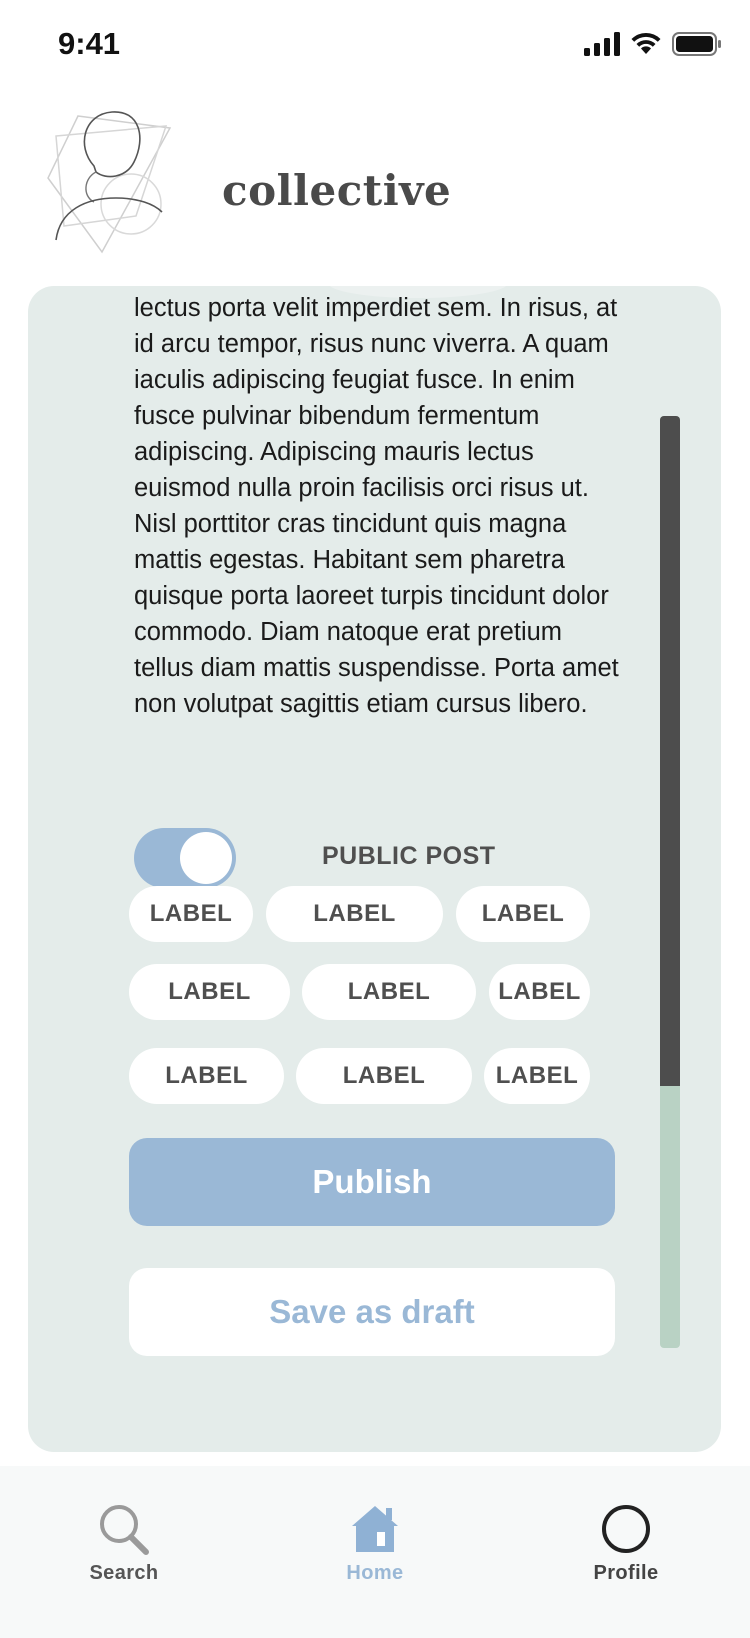  I want to click on tab-profile: Profile, so click(626, 1552).